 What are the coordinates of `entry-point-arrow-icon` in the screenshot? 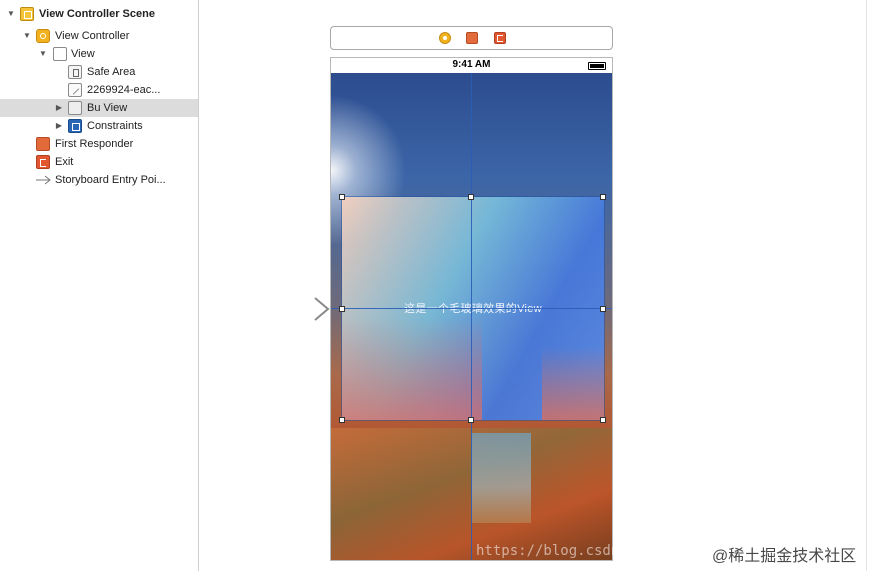 It's located at (43, 180).